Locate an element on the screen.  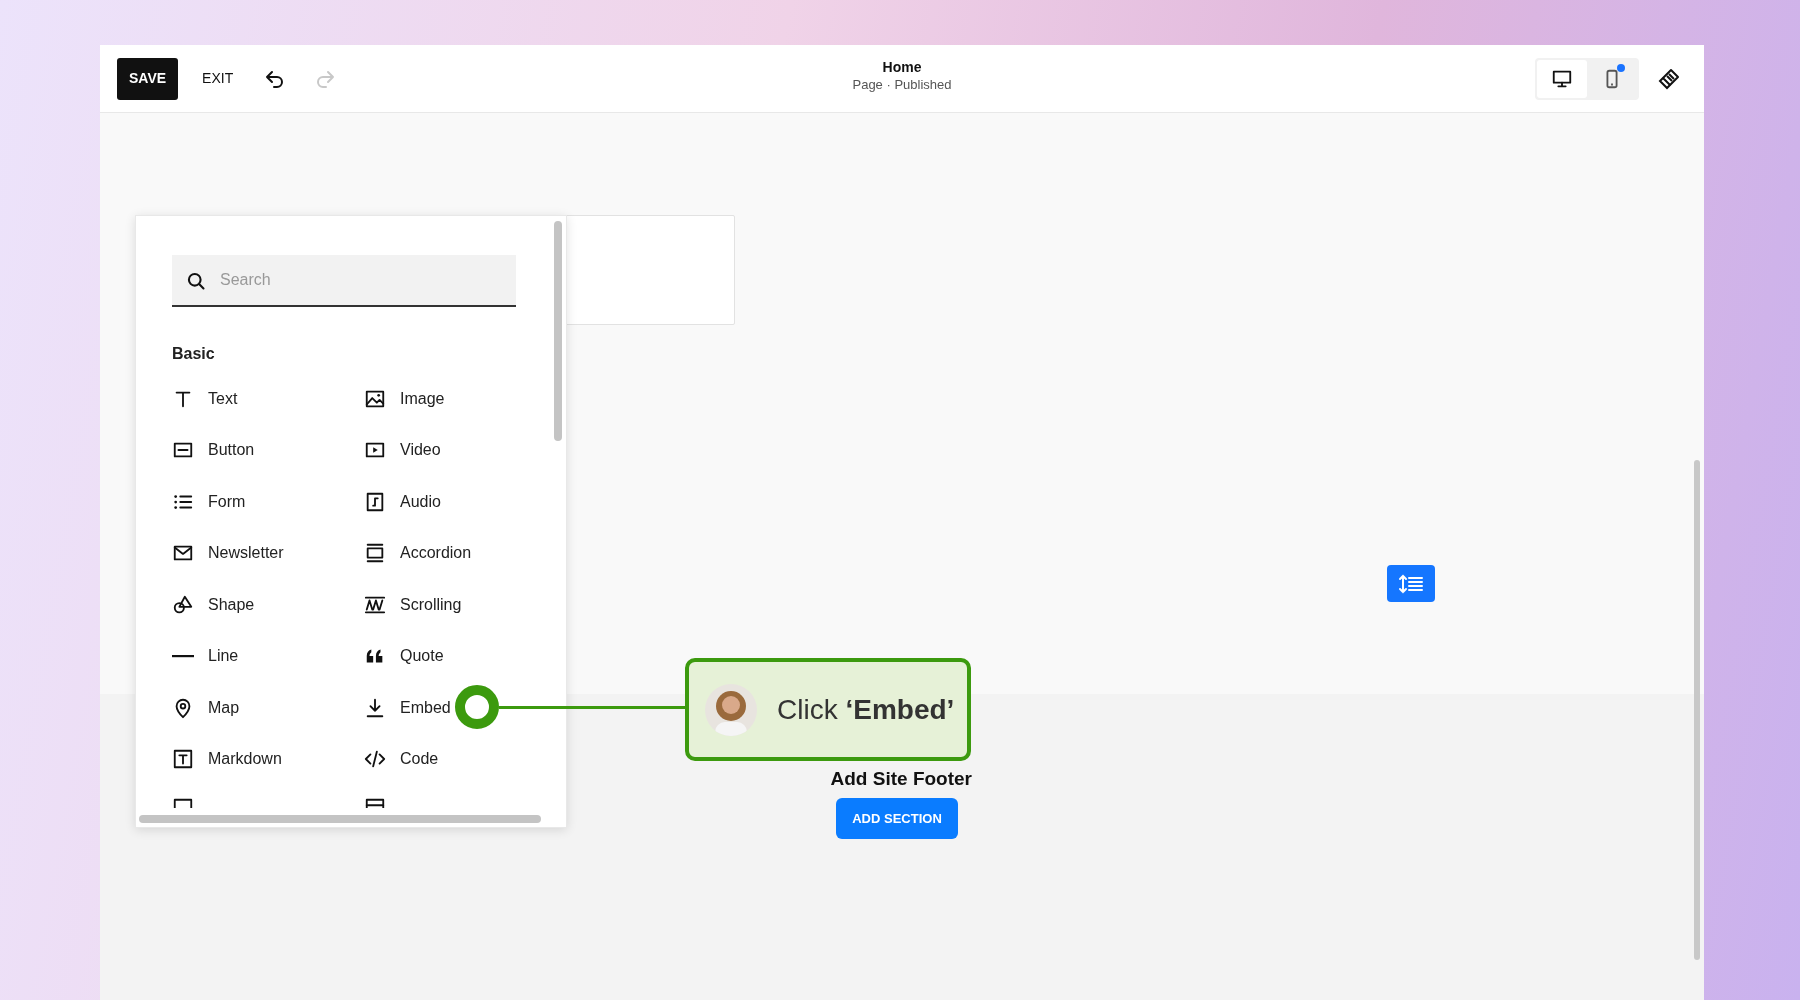
block-item: Line is located at coordinates (268, 656).